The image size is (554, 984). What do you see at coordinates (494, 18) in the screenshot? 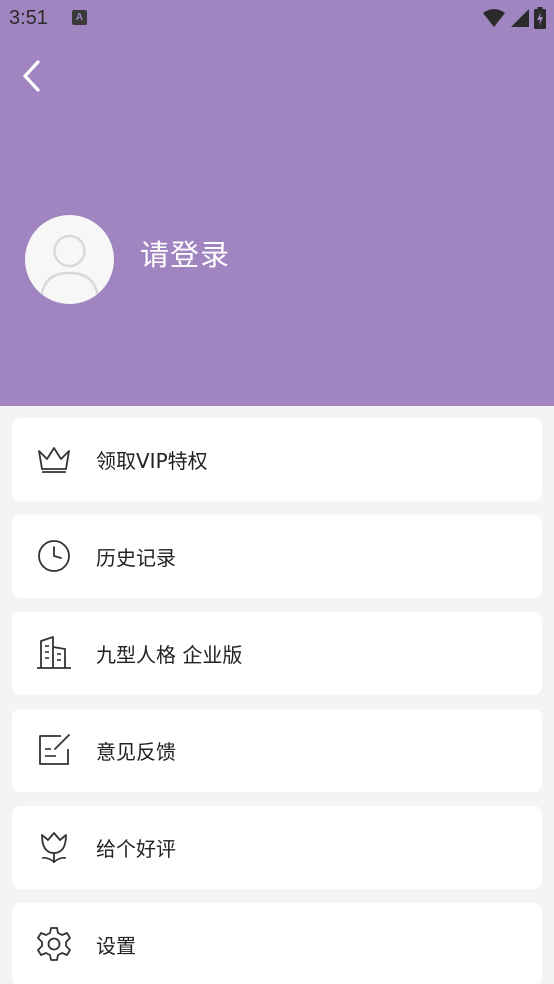
I see `wifi-icon` at bounding box center [494, 18].